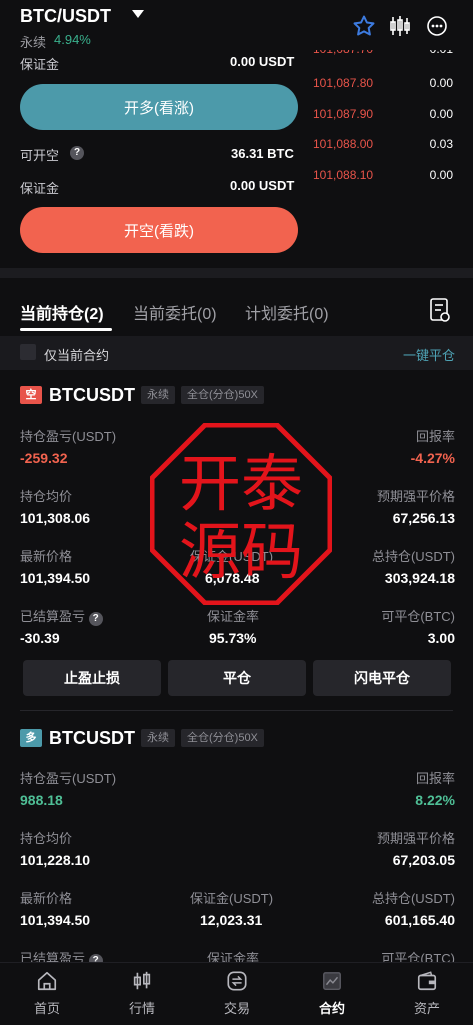 This screenshot has width=473, height=1025. I want to click on nav-assets: 资产, so click(426, 993).